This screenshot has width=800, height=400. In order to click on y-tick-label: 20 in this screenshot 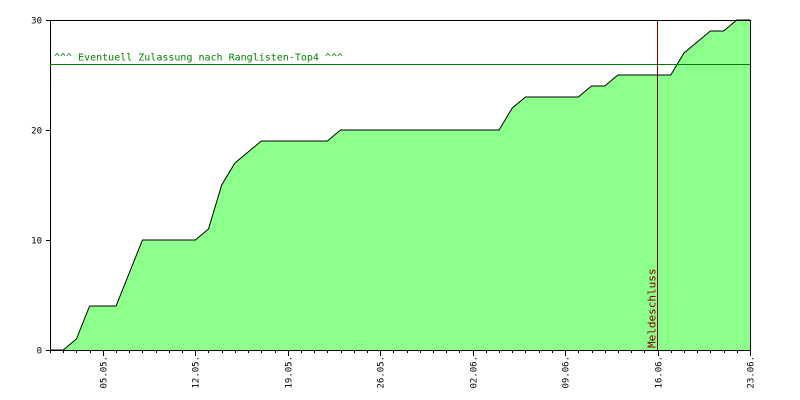, I will do `click(36, 132)`.